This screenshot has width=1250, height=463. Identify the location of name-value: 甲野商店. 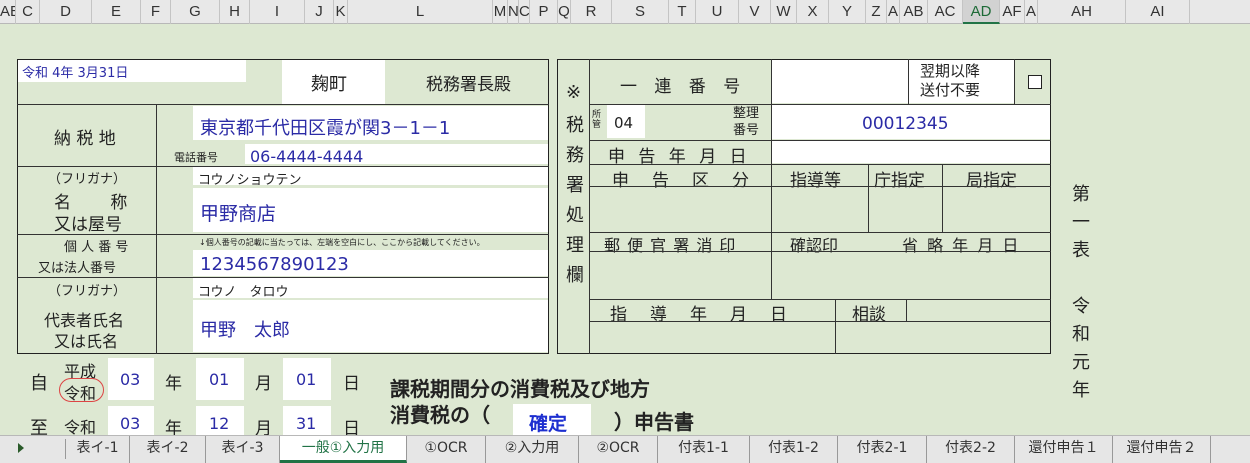
(238, 212).